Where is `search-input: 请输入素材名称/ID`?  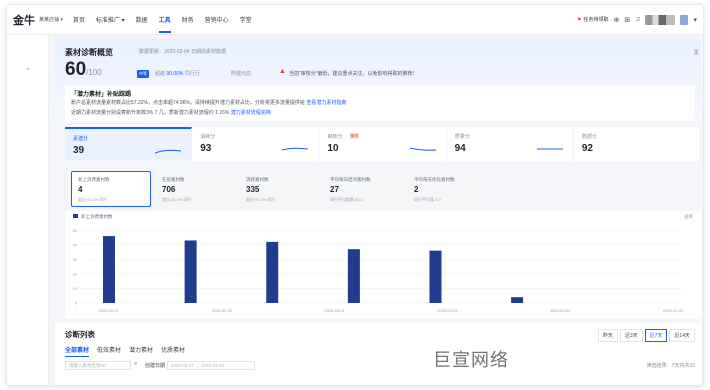
search-input: 请输入素材名称/ID is located at coordinates (98, 365).